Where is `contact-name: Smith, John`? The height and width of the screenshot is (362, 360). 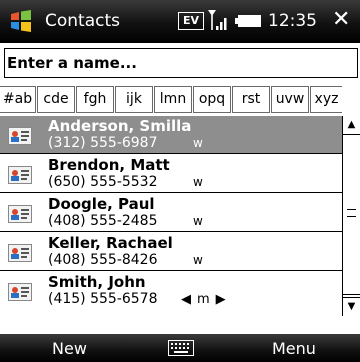 contact-name: Smith, John is located at coordinates (97, 282).